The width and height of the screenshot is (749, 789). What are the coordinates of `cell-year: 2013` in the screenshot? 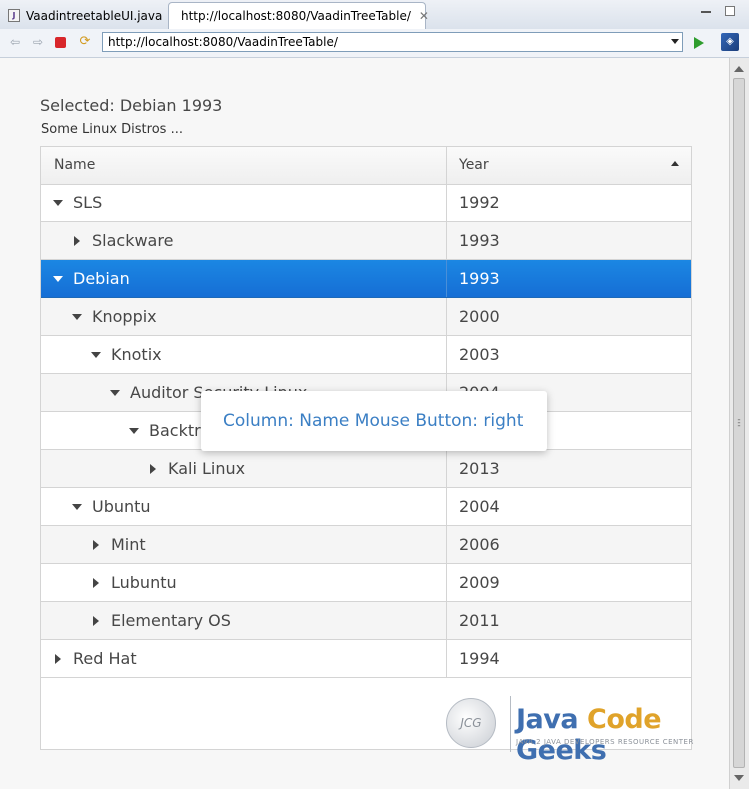 It's located at (479, 468).